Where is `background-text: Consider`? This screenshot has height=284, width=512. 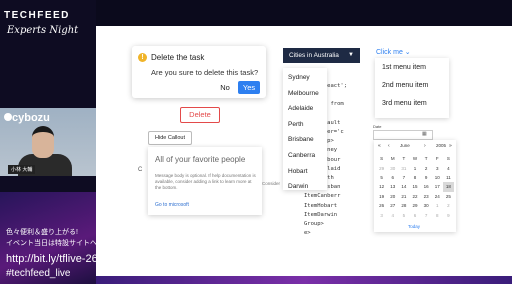 background-text: Consider is located at coordinates (271, 183).